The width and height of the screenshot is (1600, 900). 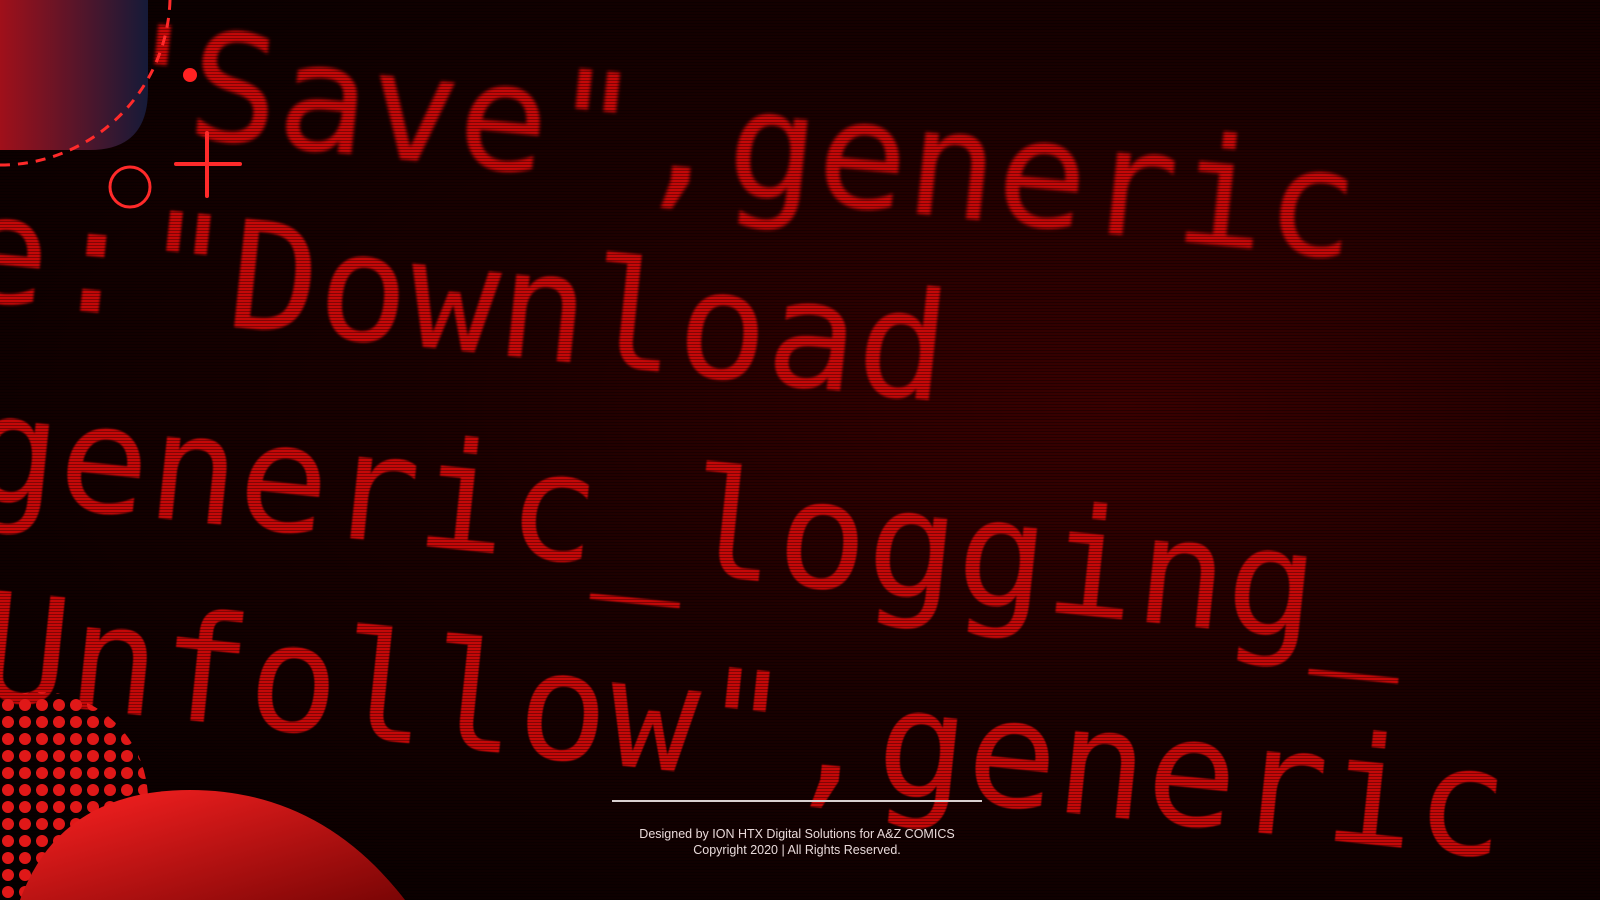 I want to click on footer-divider, so click(x=797, y=801).